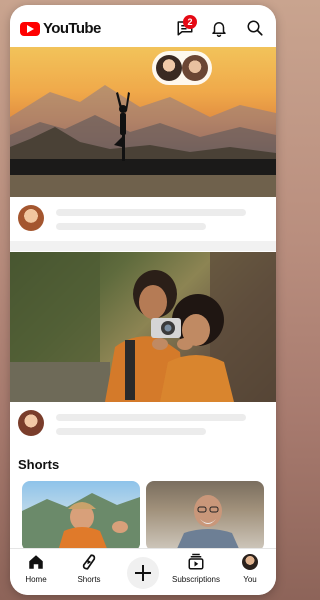 Image resolution: width=320 pixels, height=600 pixels. I want to click on collaborator-avatars, so click(182, 68).